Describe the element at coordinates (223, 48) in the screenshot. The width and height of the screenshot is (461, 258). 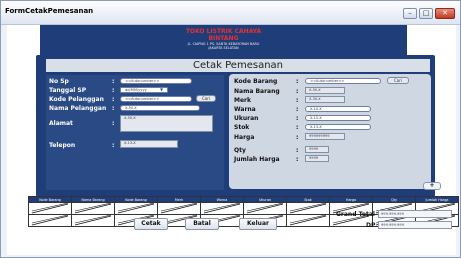
I see `store-address-line2: JAKARTA SELATAN` at that location.